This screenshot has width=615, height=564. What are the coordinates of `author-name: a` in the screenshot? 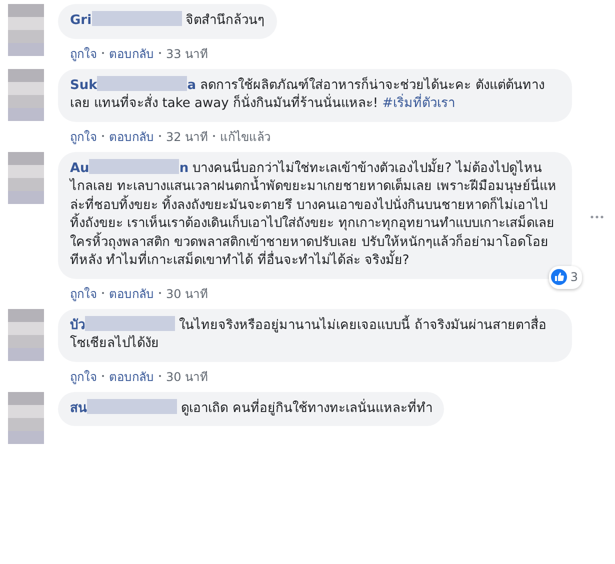 It's located at (191, 85).